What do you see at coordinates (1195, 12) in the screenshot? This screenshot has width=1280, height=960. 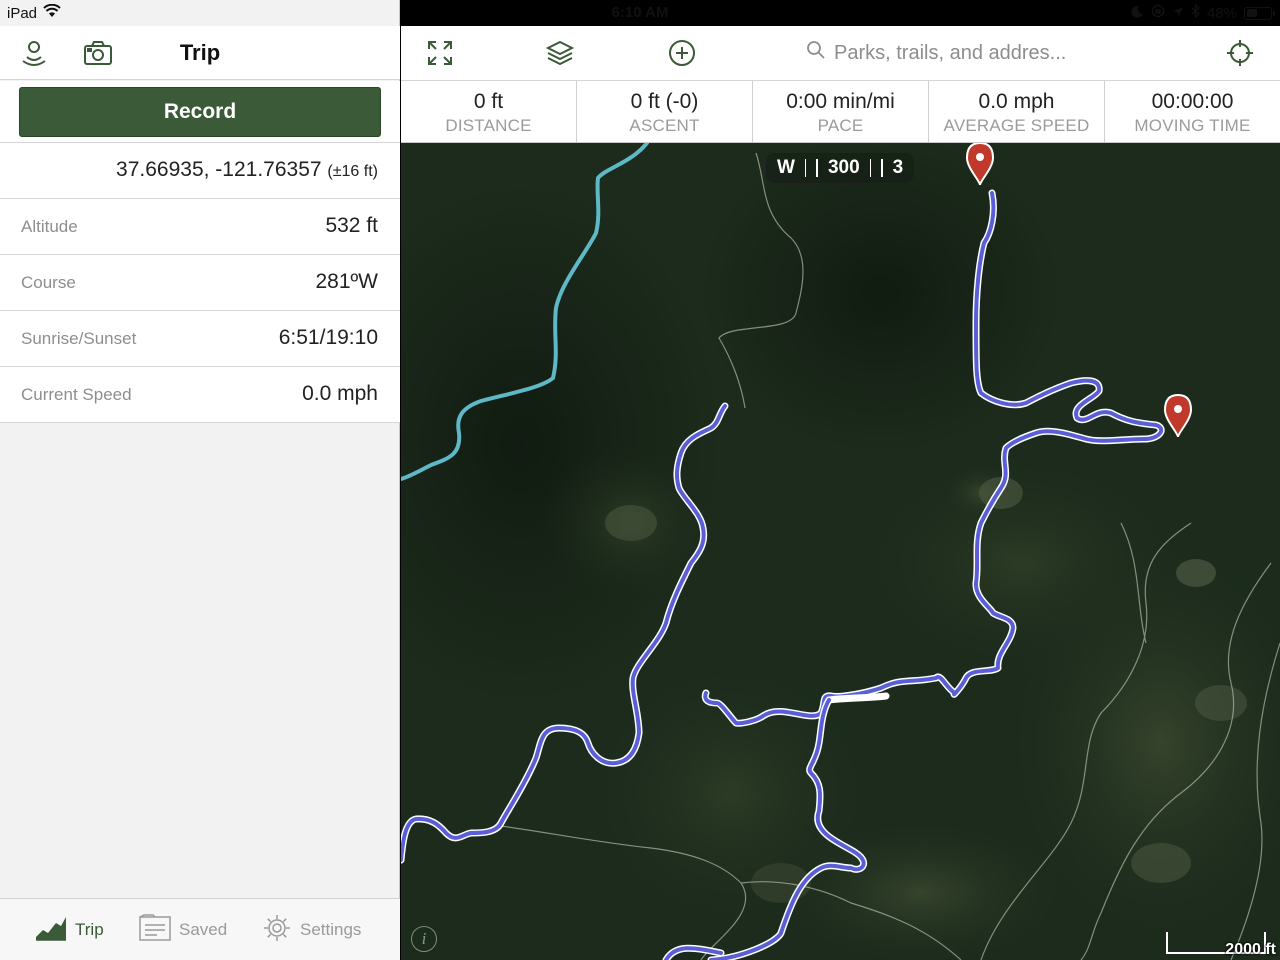 I see `bluetooth-icon` at bounding box center [1195, 12].